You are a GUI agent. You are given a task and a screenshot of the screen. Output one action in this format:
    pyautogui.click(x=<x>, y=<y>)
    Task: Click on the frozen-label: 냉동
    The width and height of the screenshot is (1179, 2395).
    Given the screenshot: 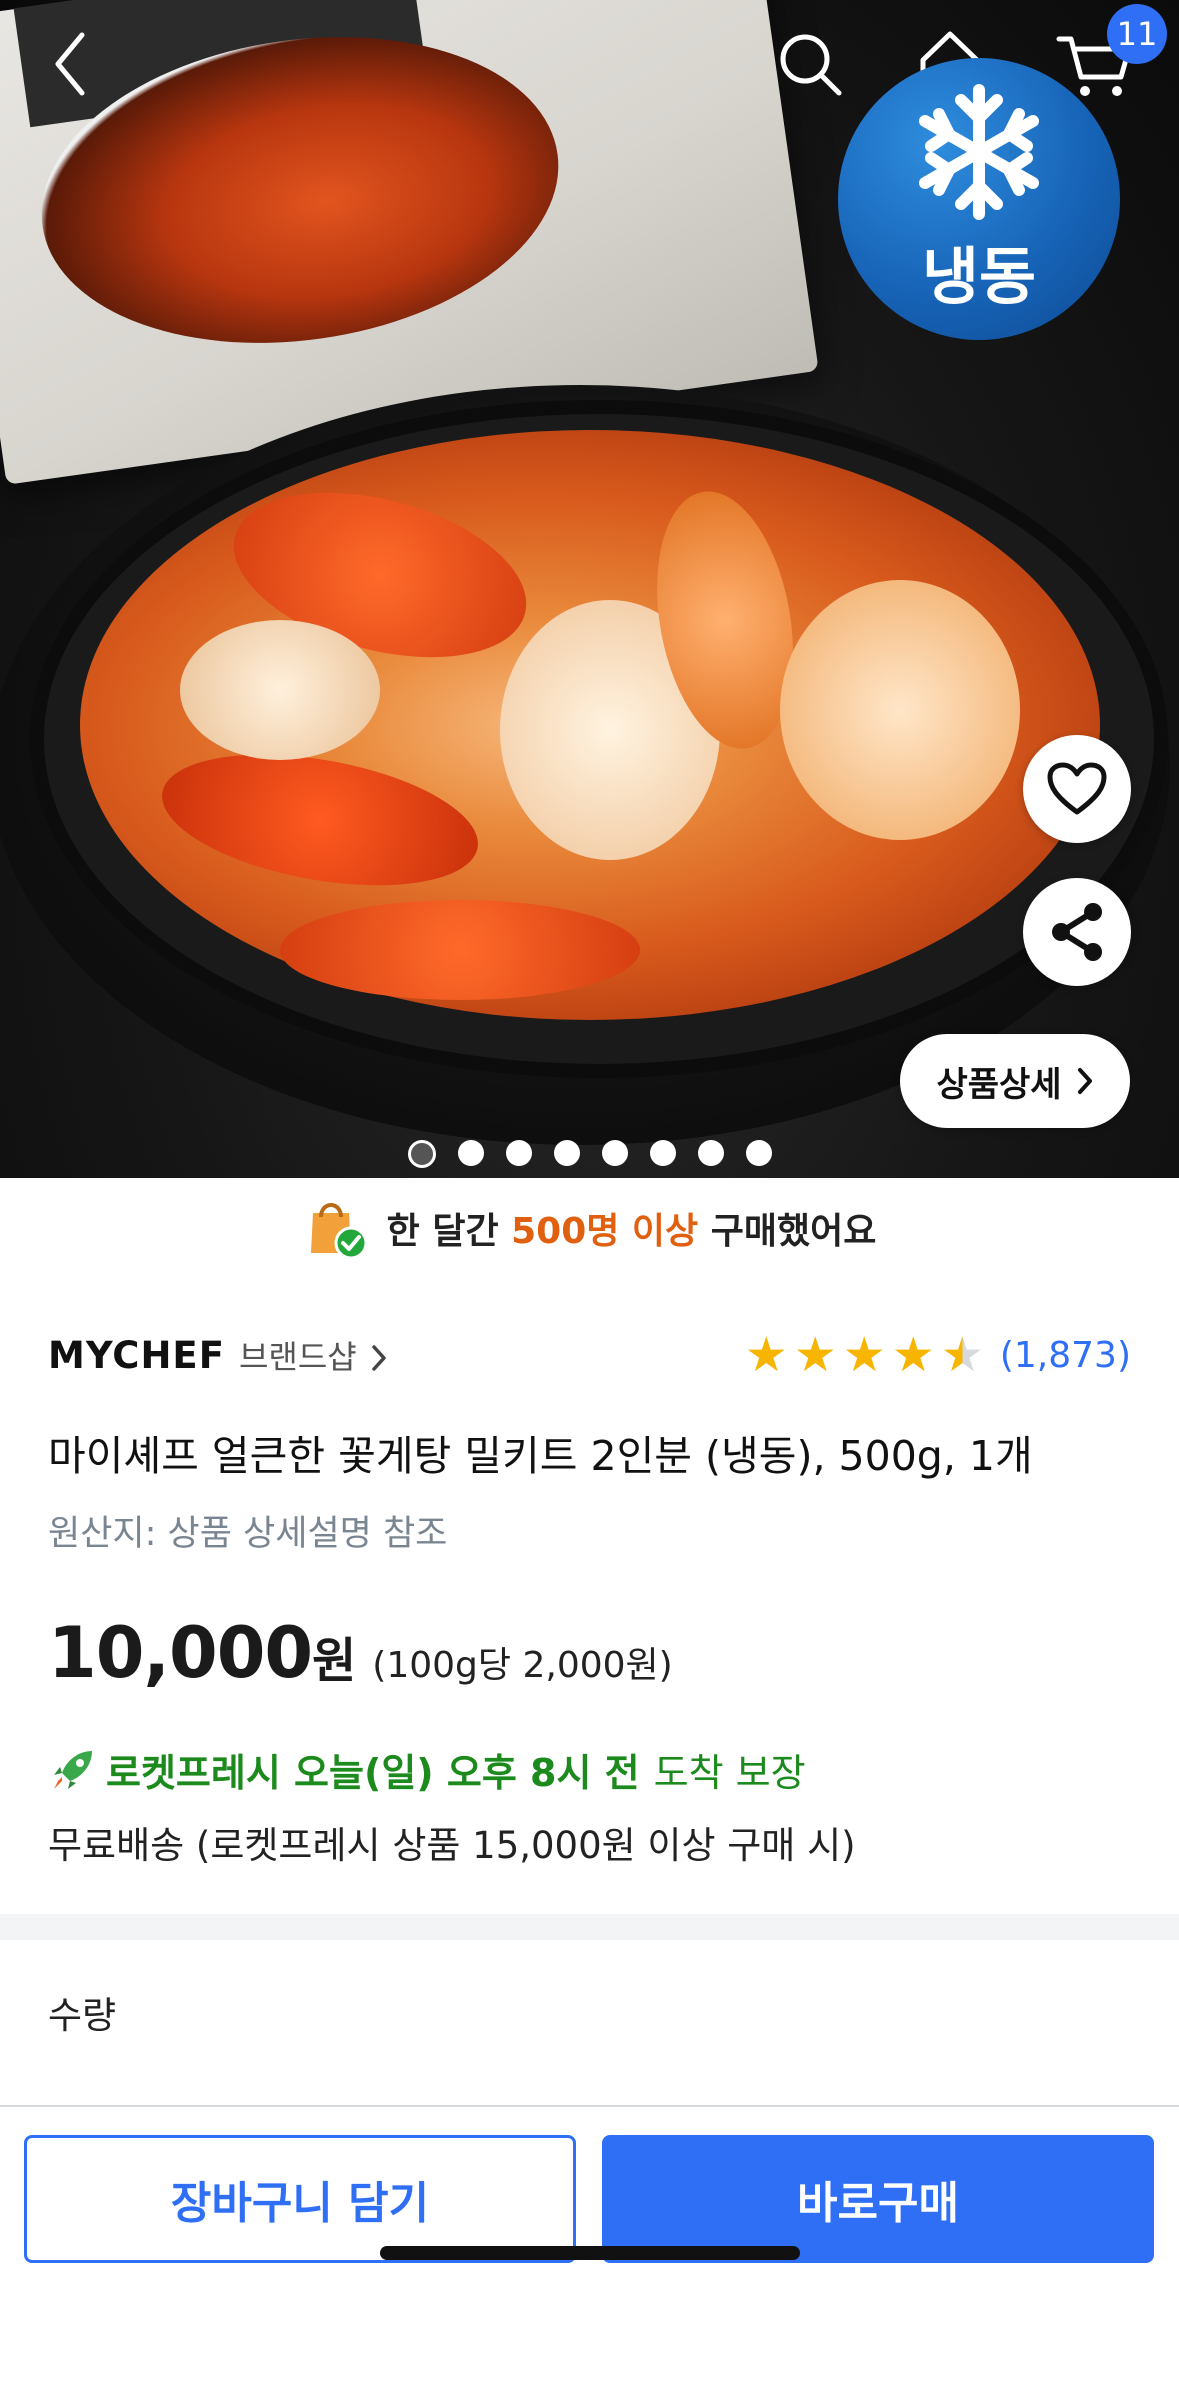 What is the action you would take?
    pyautogui.click(x=979, y=276)
    